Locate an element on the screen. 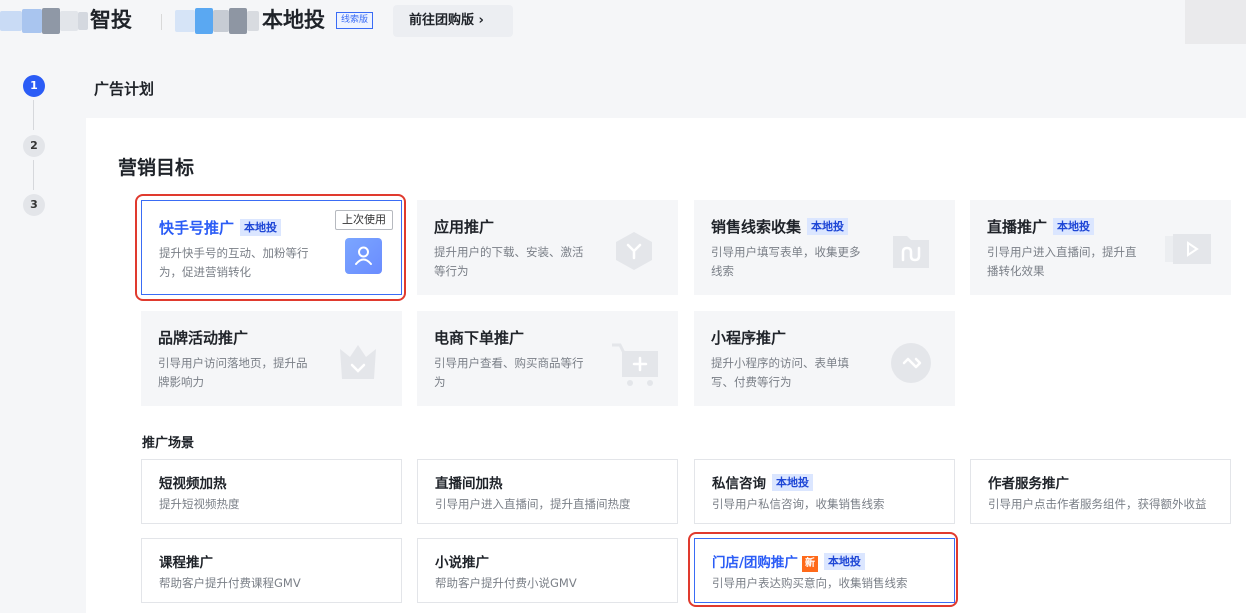 This screenshot has width=1246, height=613. goal-card-live: 直播推广 本地投 引导用户进入直播间，提升直播转化效果 is located at coordinates (1100, 247).